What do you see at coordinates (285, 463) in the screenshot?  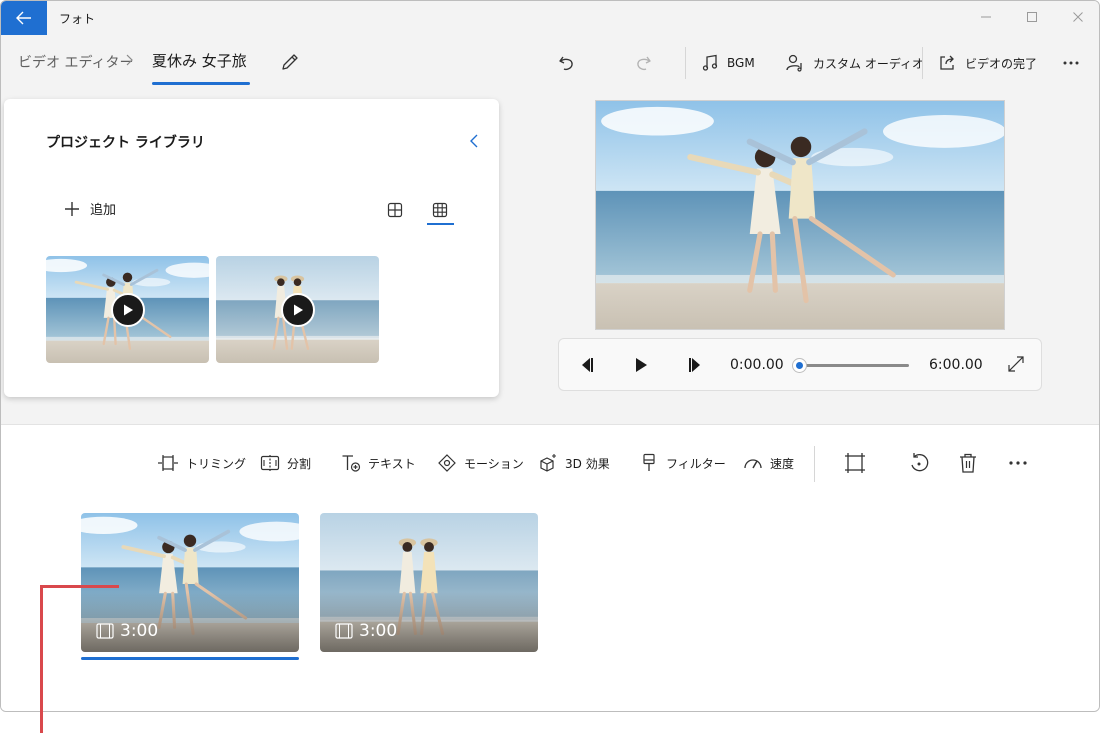 I see `split-button: 分割` at bounding box center [285, 463].